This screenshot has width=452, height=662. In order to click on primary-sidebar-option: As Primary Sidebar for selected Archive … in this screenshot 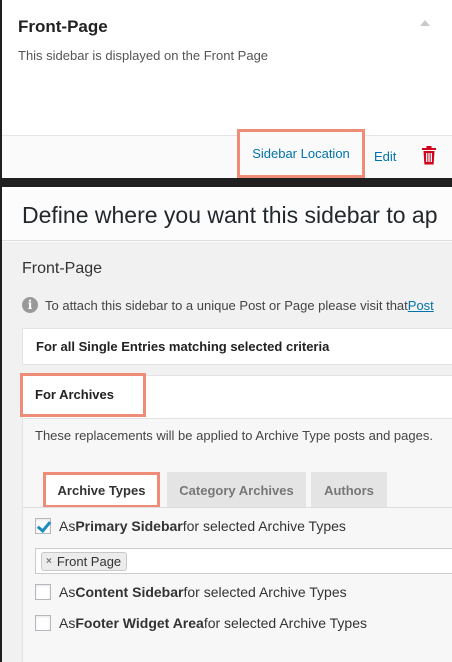, I will do `click(190, 526)`.